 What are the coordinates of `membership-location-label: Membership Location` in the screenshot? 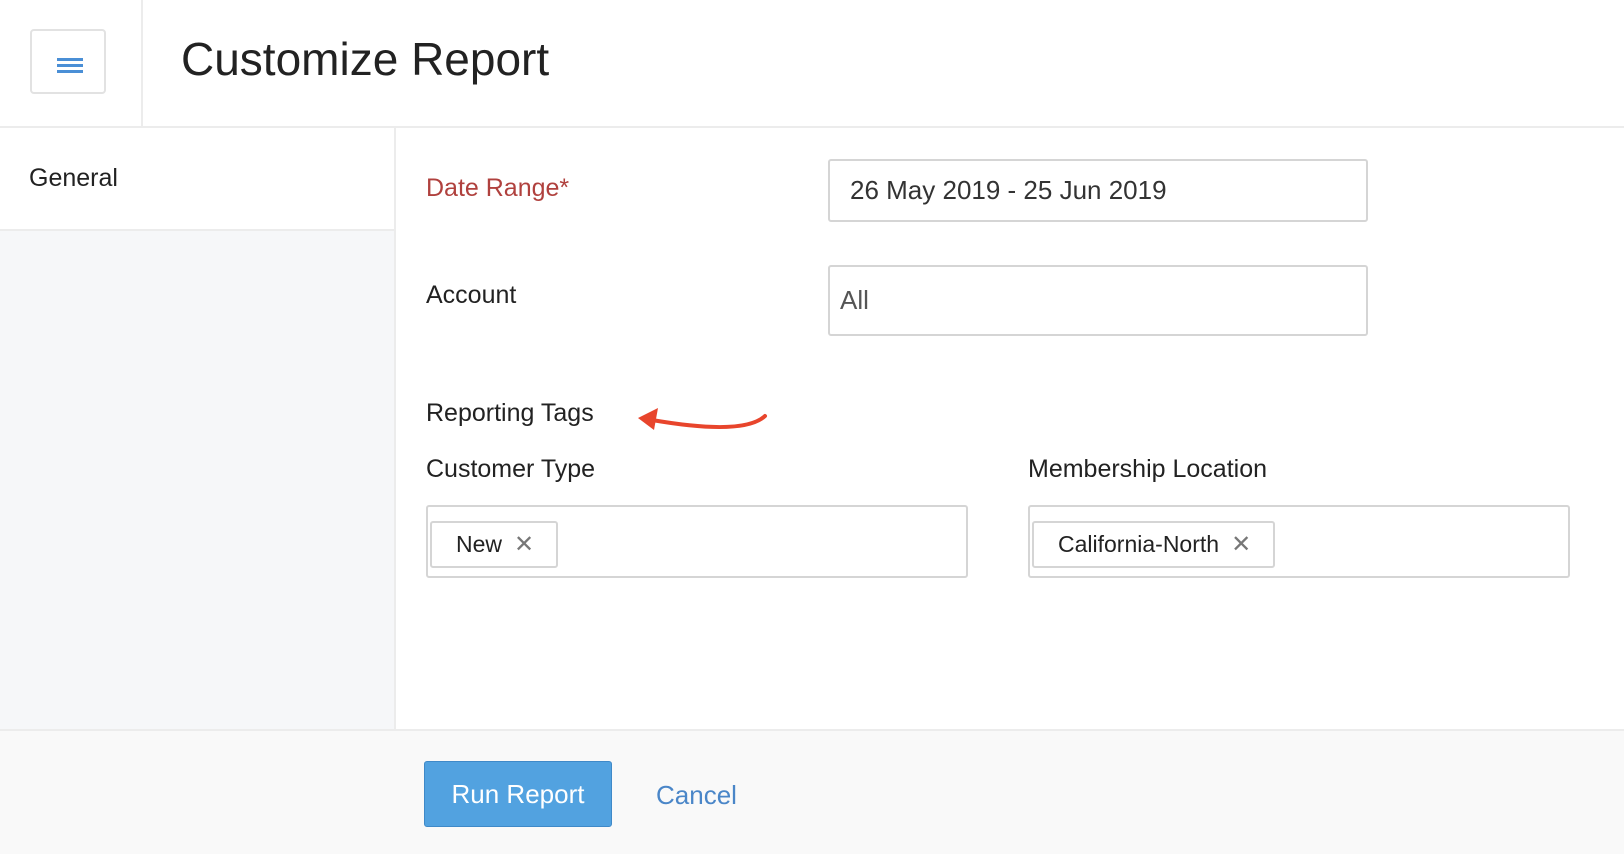 It's located at (1148, 469).